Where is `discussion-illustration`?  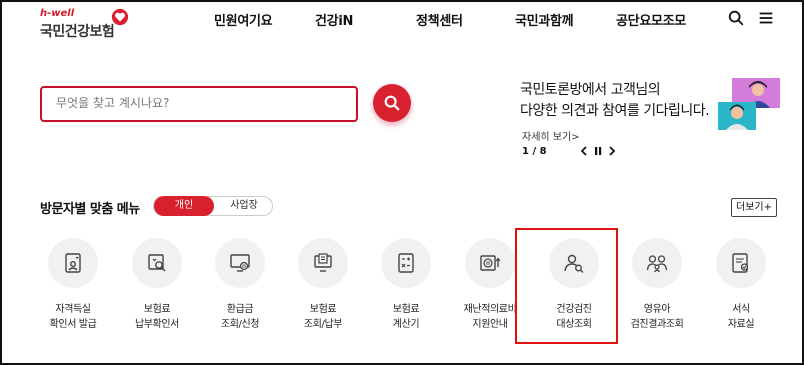
discussion-illustration is located at coordinates (749, 104).